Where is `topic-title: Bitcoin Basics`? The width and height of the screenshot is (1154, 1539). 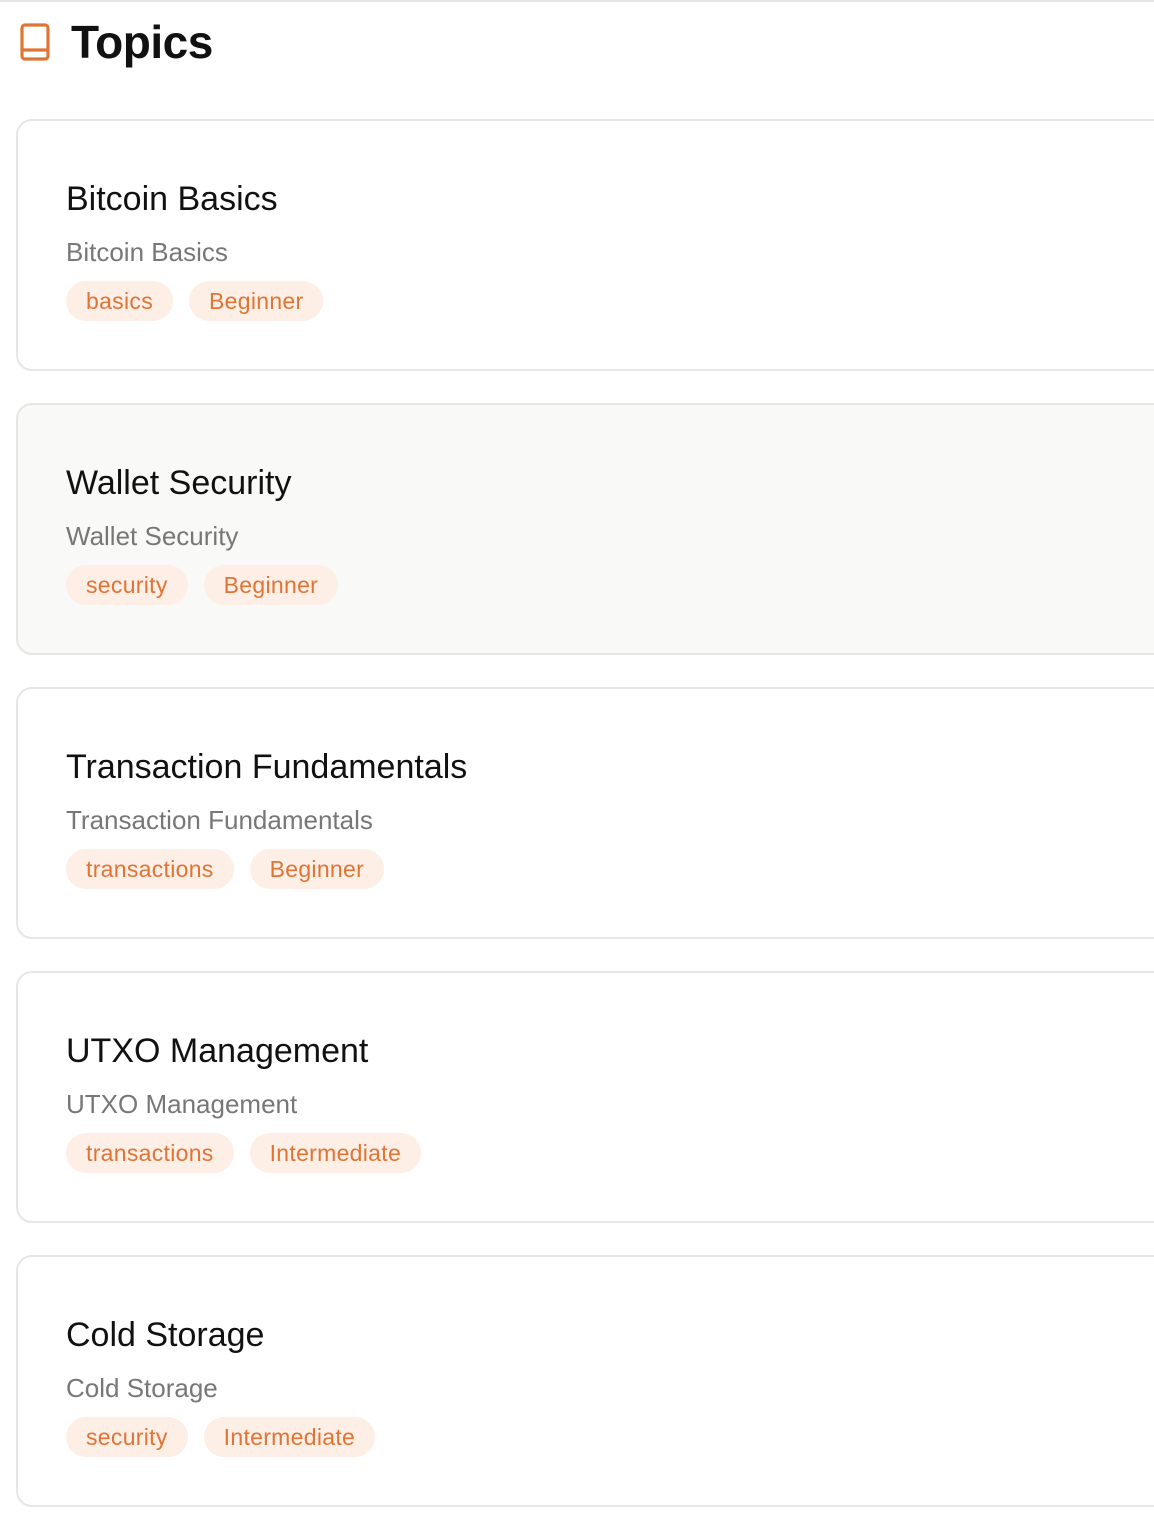
topic-title: Bitcoin Basics is located at coordinates (172, 199).